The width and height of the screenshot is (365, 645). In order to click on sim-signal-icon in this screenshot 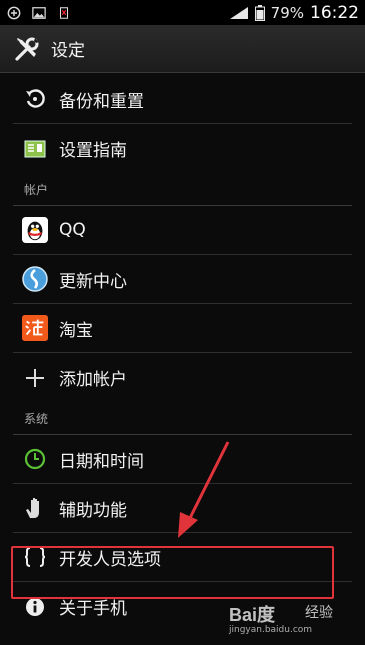, I will do `click(64, 12)`.